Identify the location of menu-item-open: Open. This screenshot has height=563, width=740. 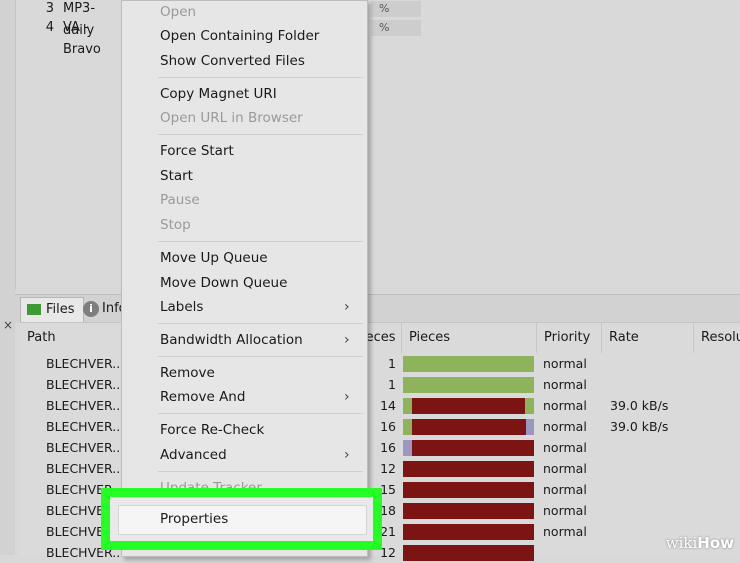
(244, 12).